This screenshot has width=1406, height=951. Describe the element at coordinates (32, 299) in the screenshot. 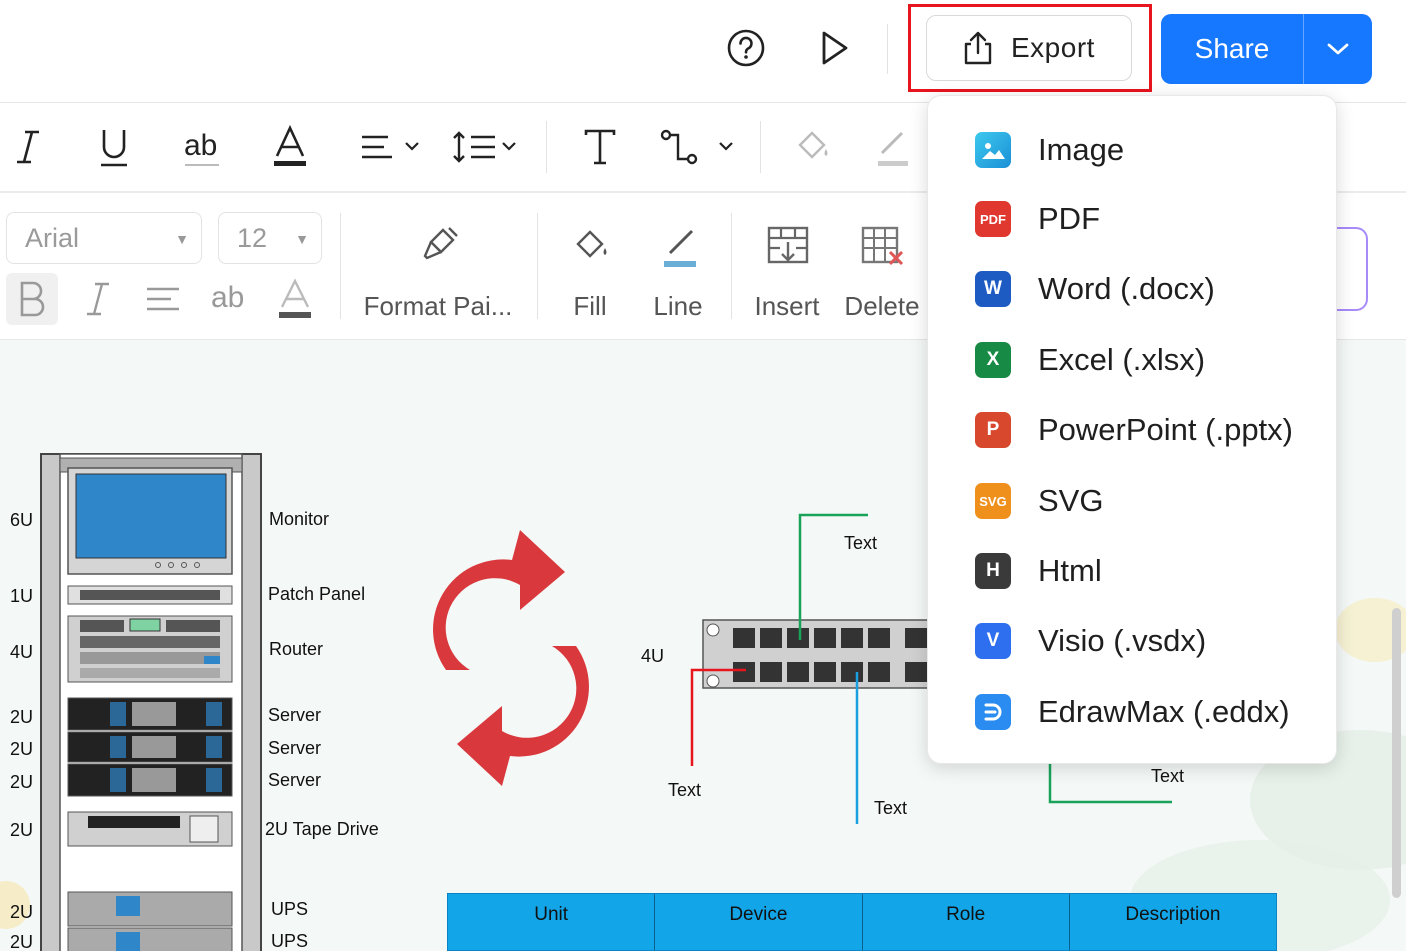

I see `bold-icon` at that location.